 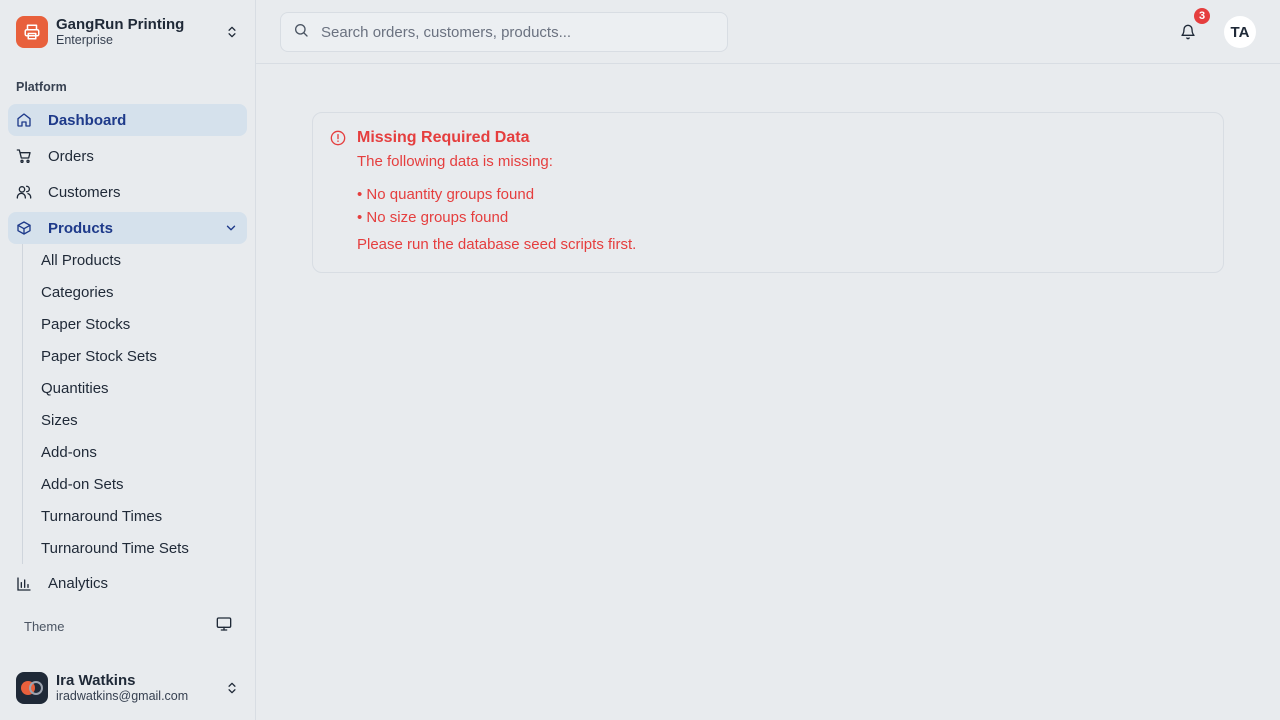 What do you see at coordinates (127, 120) in the screenshot?
I see `sidebar-item-dashboard: Dashboard` at bounding box center [127, 120].